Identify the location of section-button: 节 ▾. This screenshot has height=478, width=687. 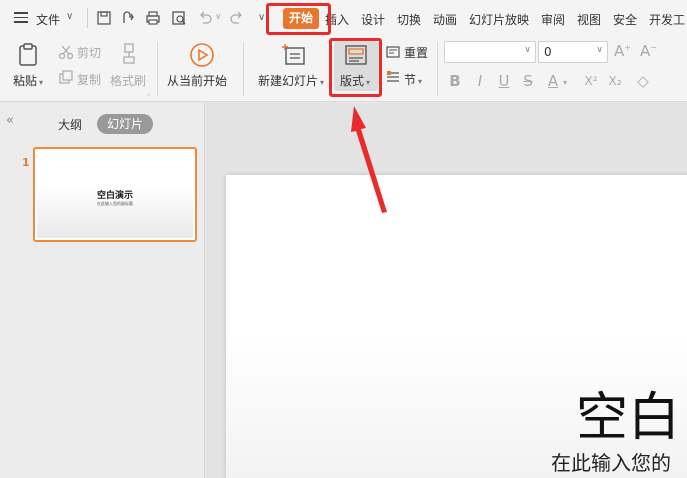
(413, 79).